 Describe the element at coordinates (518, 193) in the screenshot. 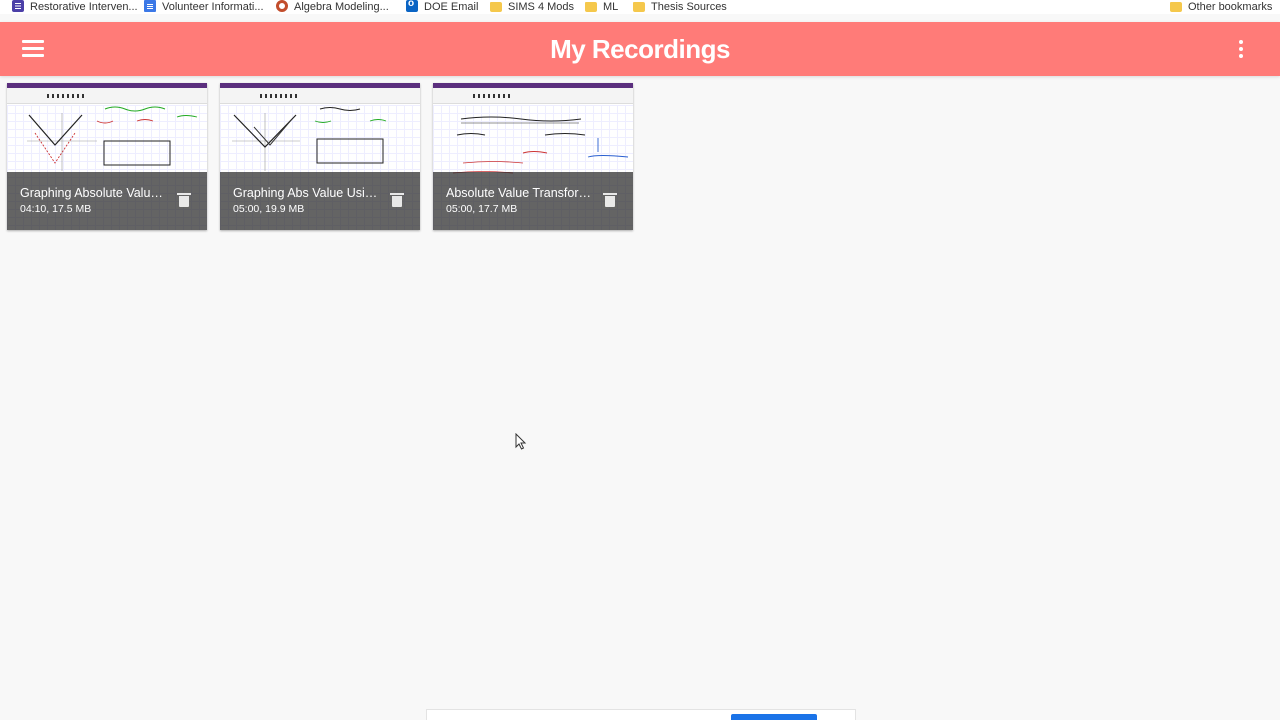

I see `recording-title: Absolute Value Transformations` at that location.